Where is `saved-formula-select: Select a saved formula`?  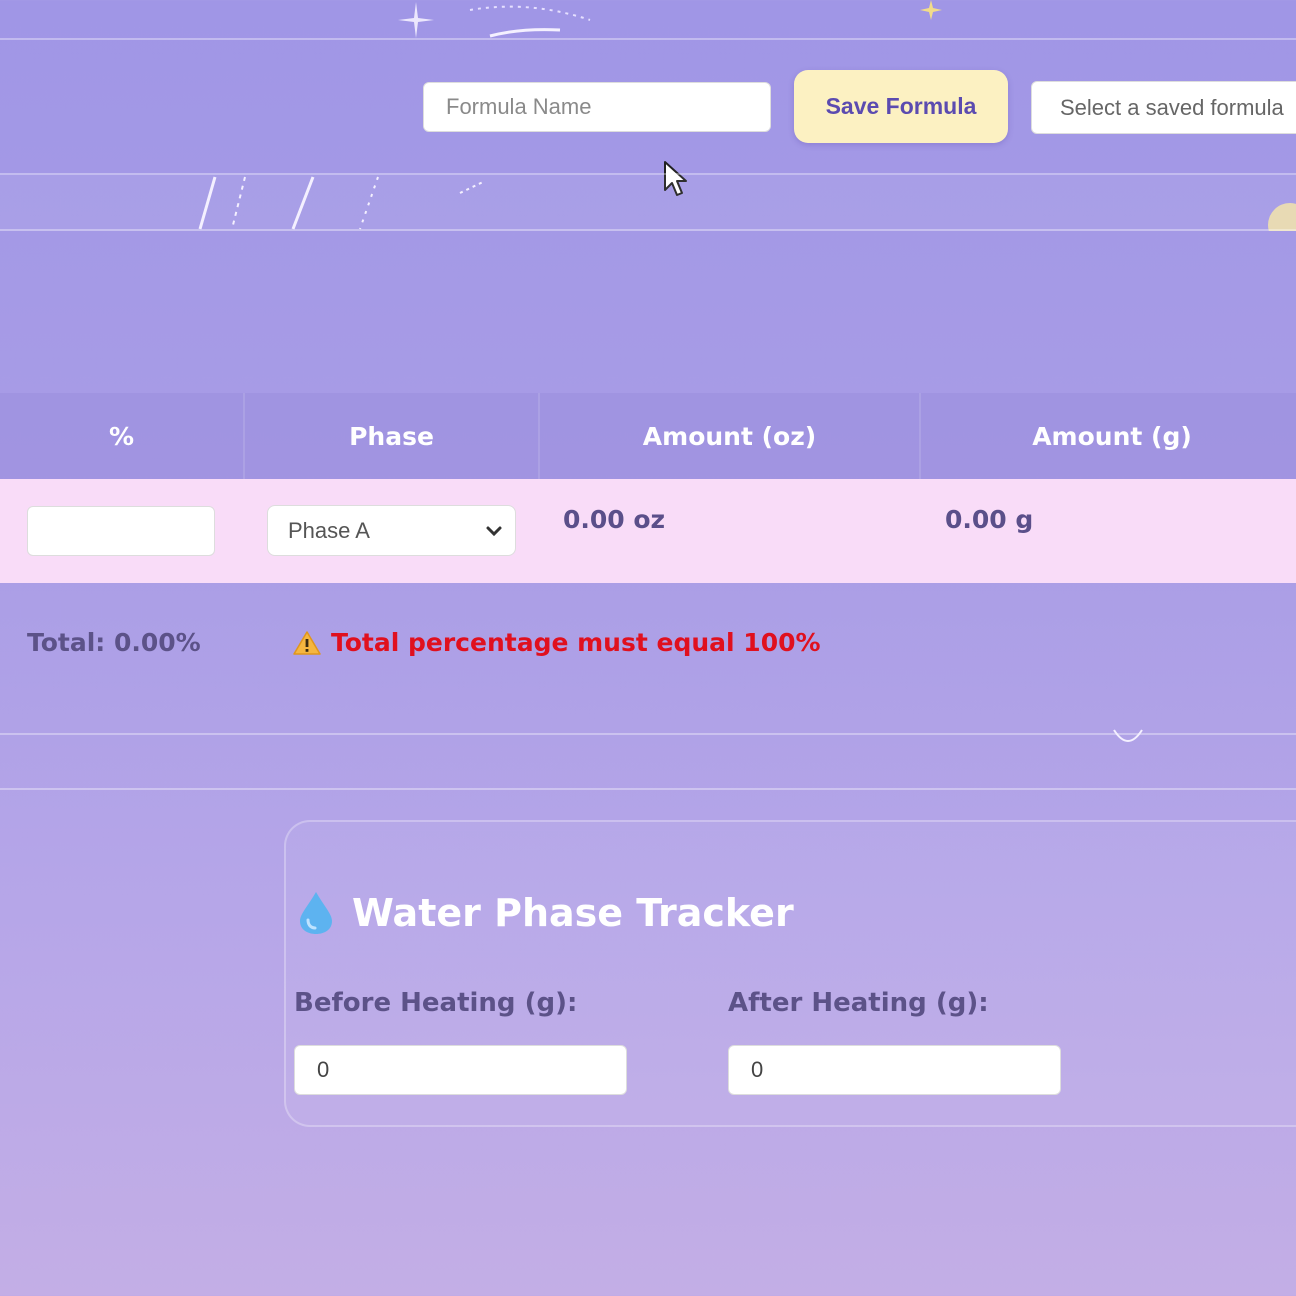 saved-formula-select: Select a saved formula is located at coordinates (1163, 107).